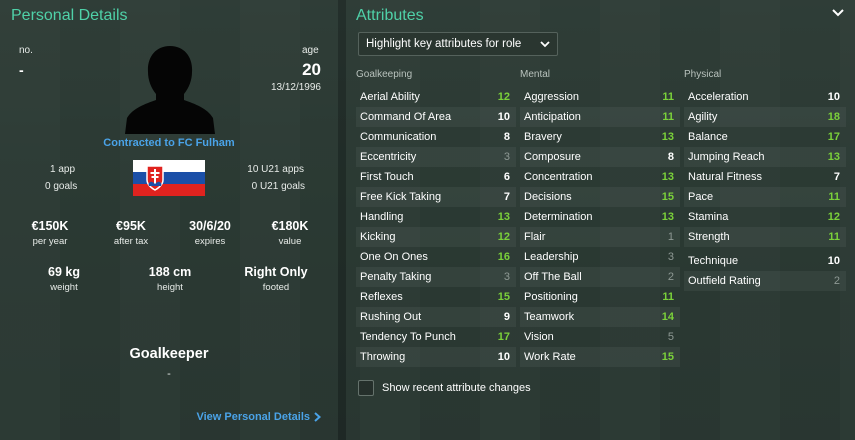  What do you see at coordinates (600, 257) in the screenshot?
I see `attribute-row: Leadership 3` at bounding box center [600, 257].